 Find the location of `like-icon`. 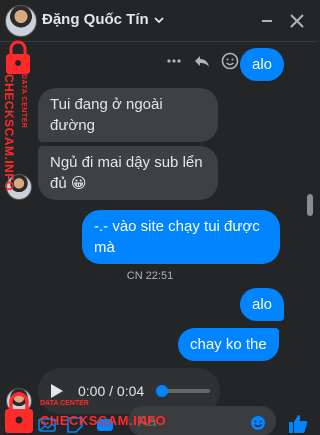

like-icon is located at coordinates (298, 424).